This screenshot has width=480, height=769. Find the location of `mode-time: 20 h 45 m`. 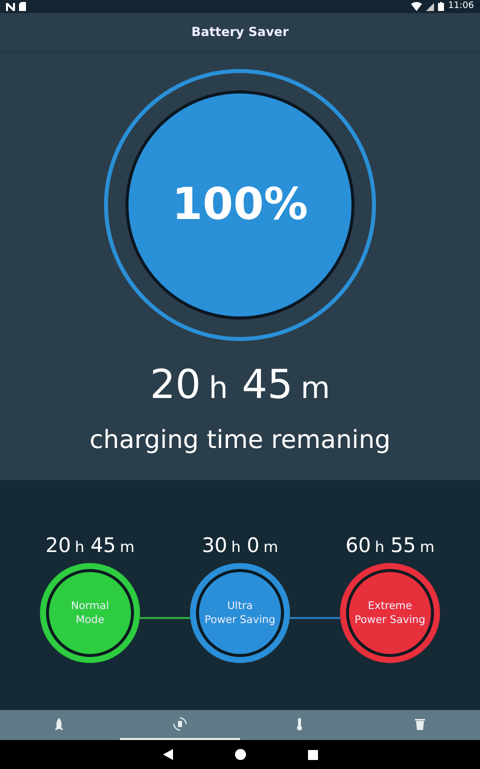

mode-time: 20 h 45 m is located at coordinates (90, 545).